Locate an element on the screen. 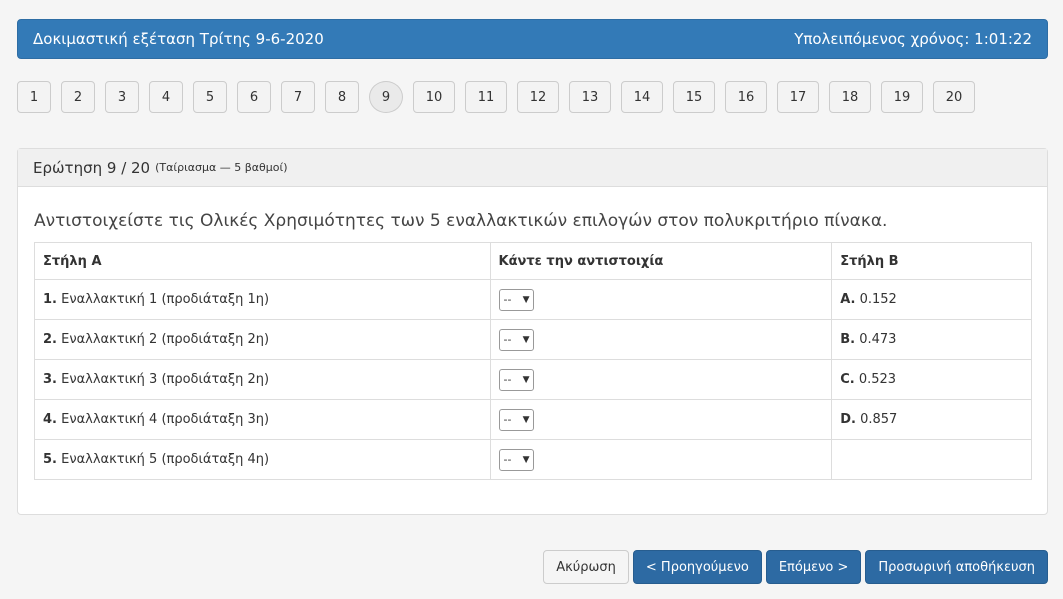  column-a-cell: 5. Εναλλακτική 5 (προδιάταξη 4η) is located at coordinates (262, 459).